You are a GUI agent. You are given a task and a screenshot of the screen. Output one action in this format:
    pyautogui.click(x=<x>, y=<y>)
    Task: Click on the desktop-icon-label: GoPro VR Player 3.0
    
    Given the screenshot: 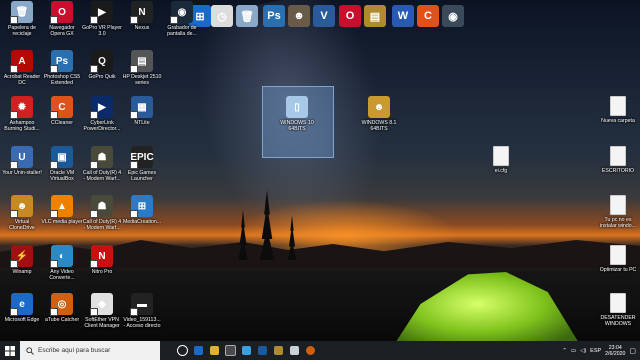 What is the action you would take?
    pyautogui.click(x=102, y=31)
    